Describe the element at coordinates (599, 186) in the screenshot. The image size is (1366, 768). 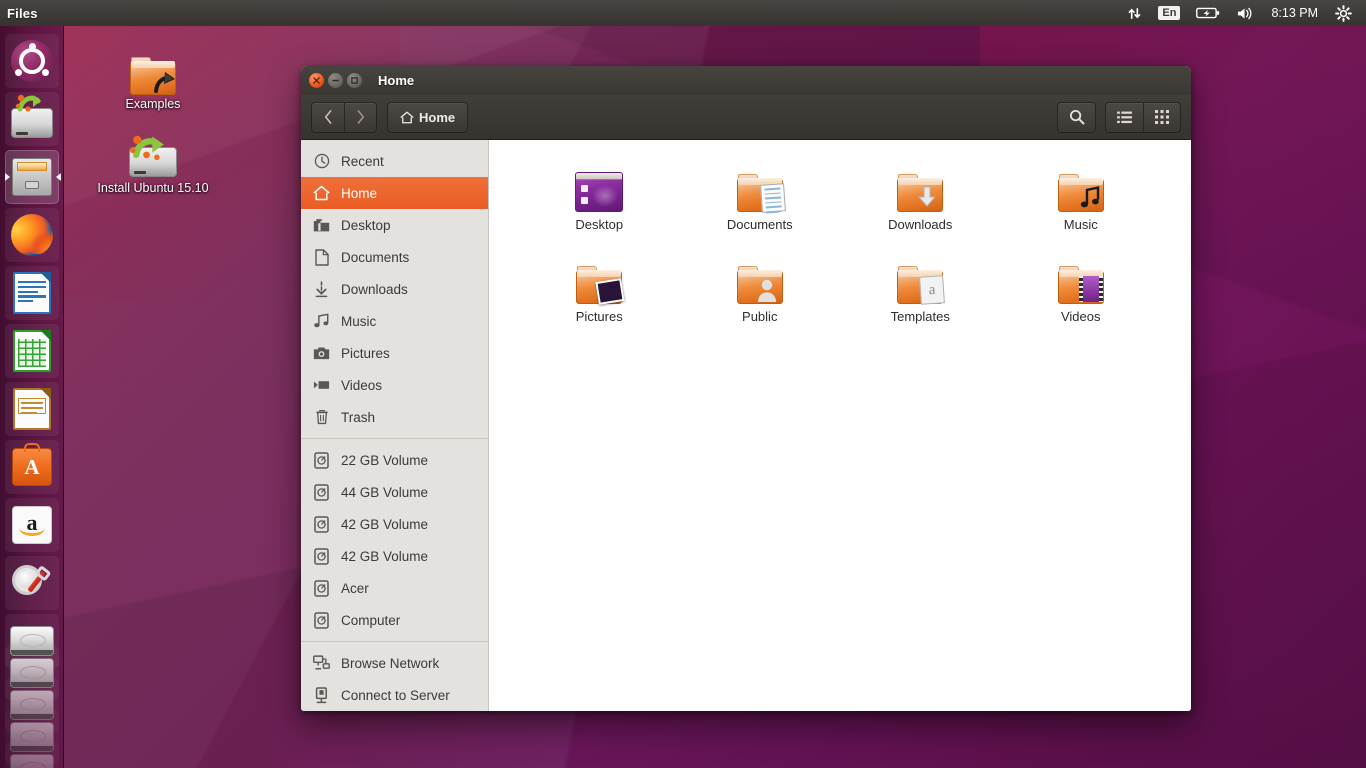
I see `desktop-window-icon` at that location.